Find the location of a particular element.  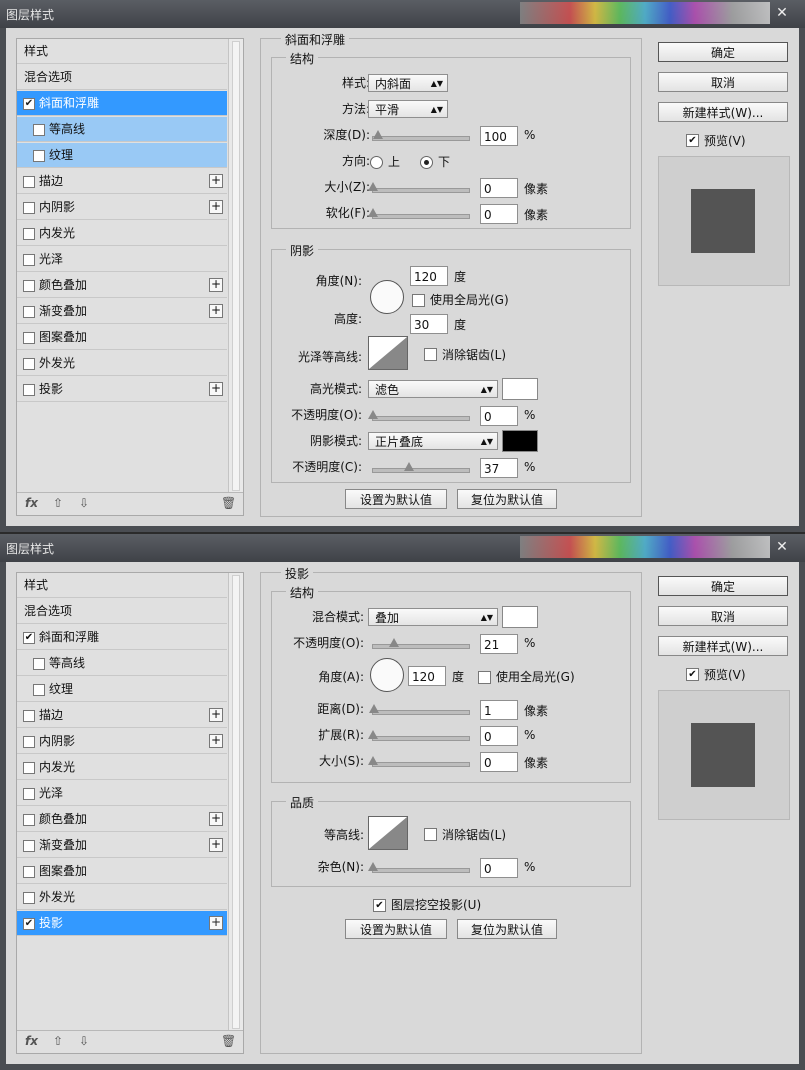

highlight-mode-select: 滤色 ▲▼ is located at coordinates (433, 389).